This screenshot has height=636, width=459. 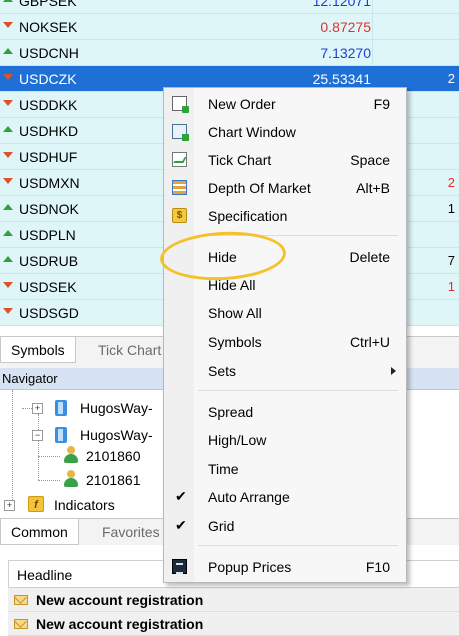 I want to click on chart-window-icon, so click(x=180, y=132).